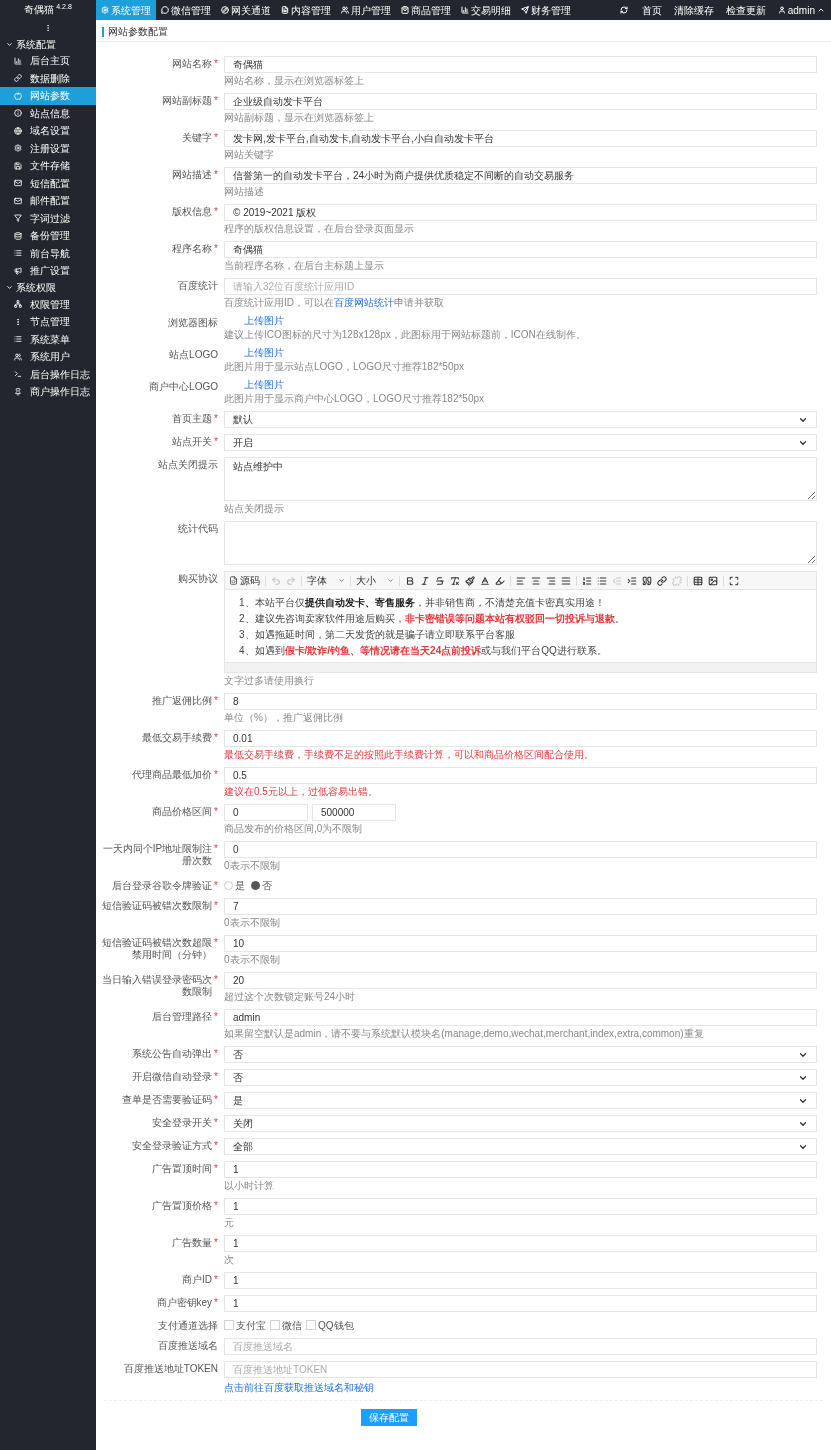 The width and height of the screenshot is (831, 1450). Describe the element at coordinates (632, 580) in the screenshot. I see `indent-icon` at that location.